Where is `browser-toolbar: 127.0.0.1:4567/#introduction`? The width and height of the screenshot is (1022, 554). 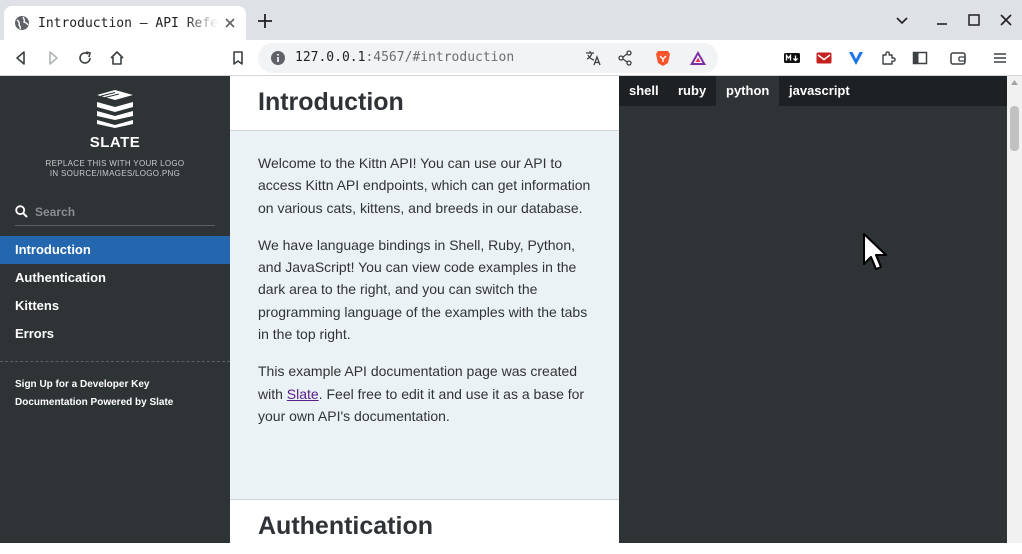 browser-toolbar: 127.0.0.1:4567/#introduction is located at coordinates (511, 58).